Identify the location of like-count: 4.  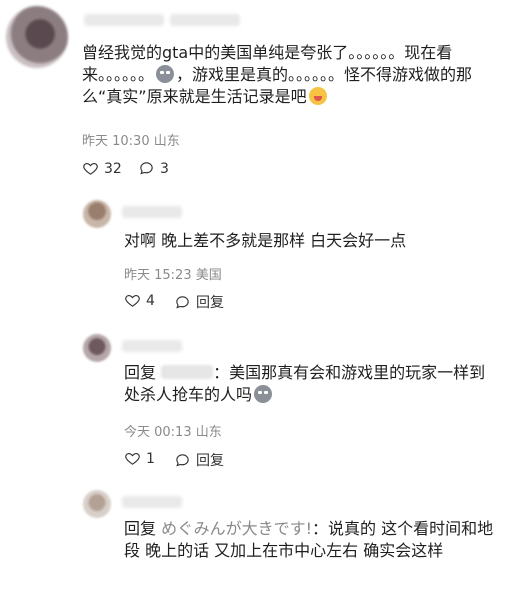
(150, 300).